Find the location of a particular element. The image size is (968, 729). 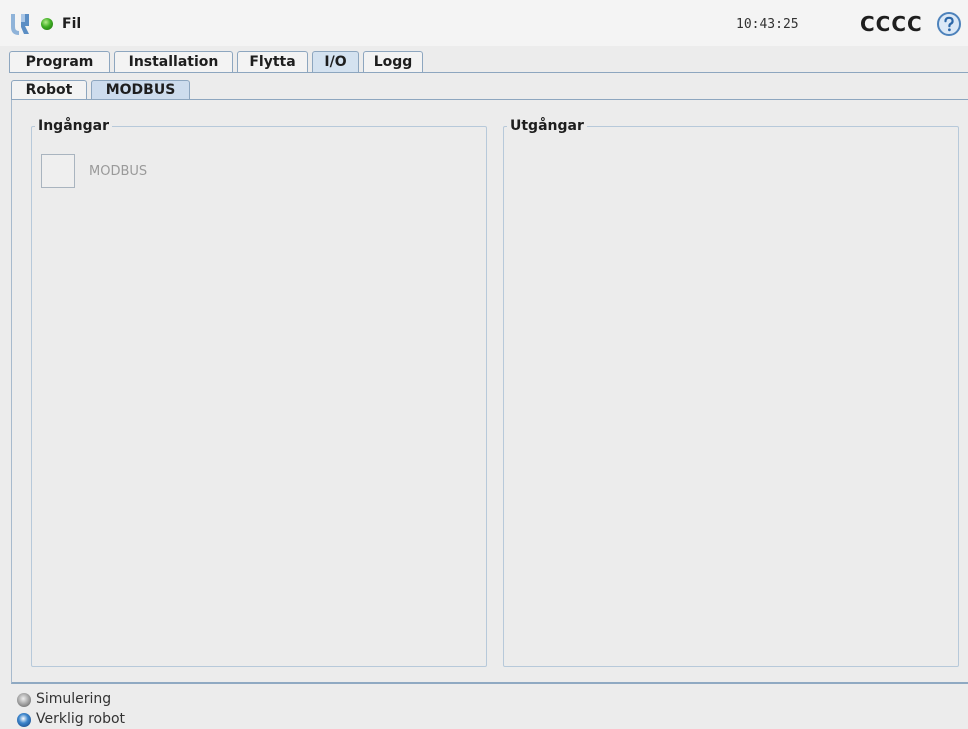

main-tabs-divider is located at coordinates (488, 72).